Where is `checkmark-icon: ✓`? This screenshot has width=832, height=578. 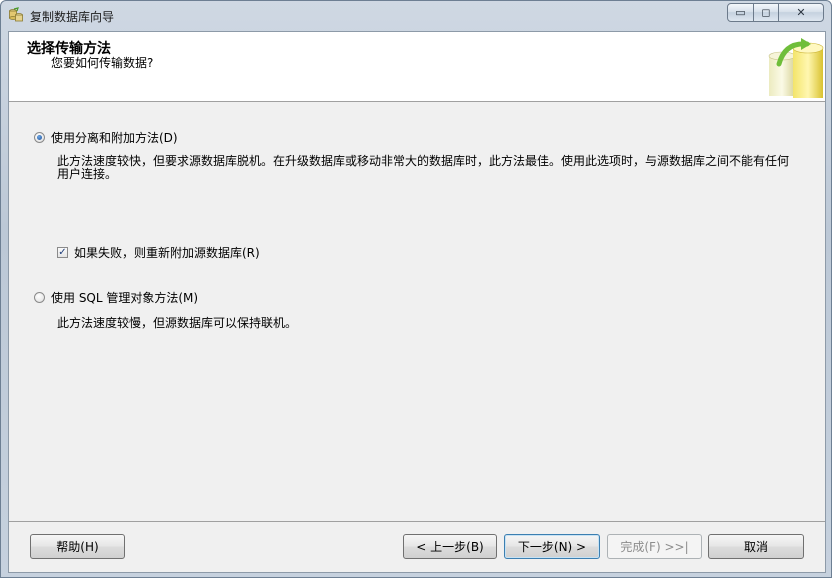 checkmark-icon: ✓ is located at coordinates (62, 252).